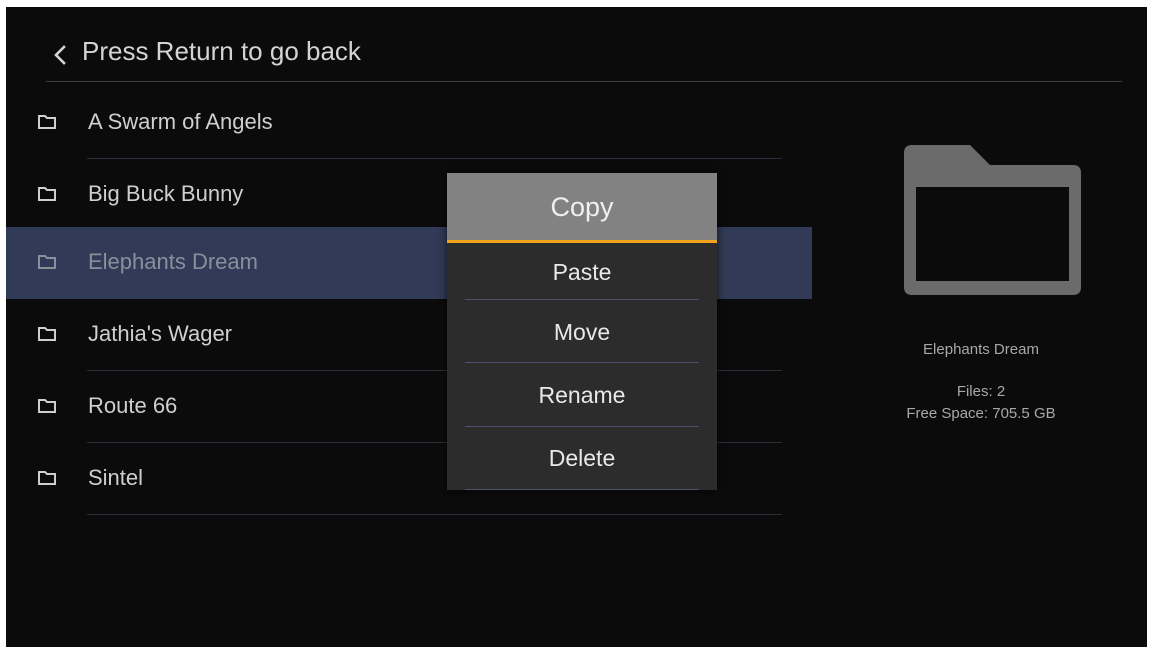 This screenshot has width=1153, height=652. I want to click on menu-item-delete: Delete, so click(582, 459).